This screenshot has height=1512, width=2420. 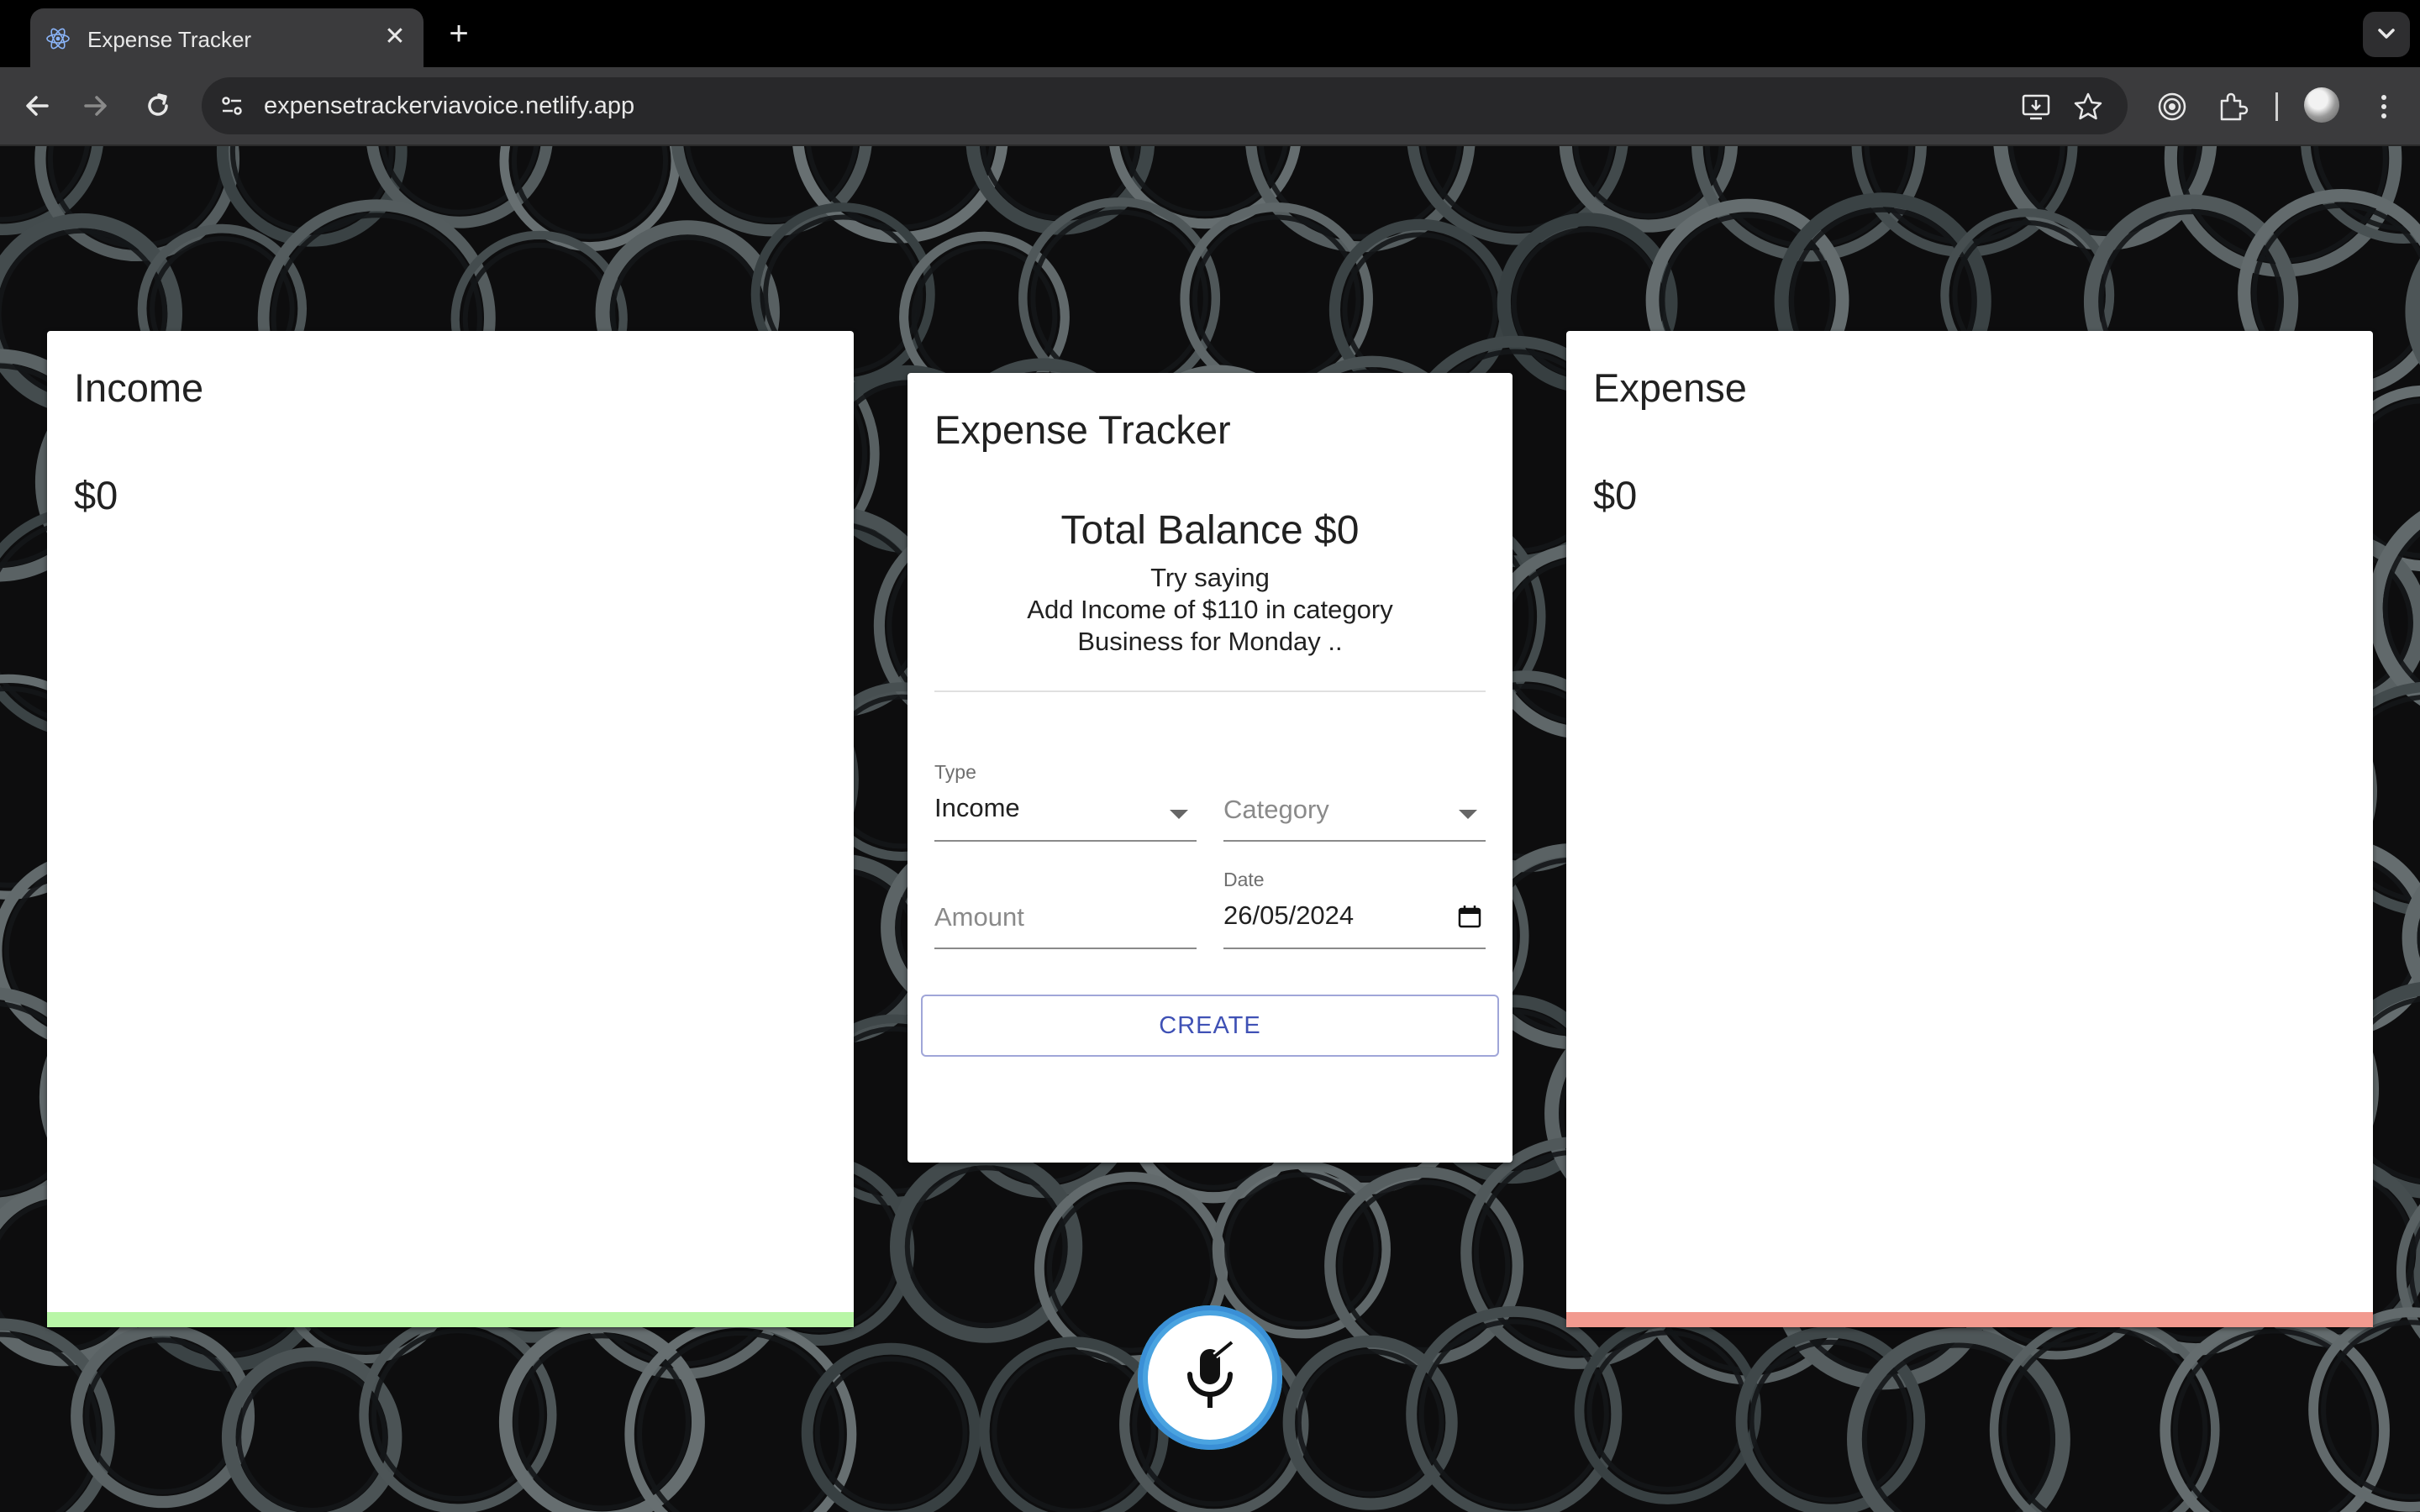 I want to click on hint-line-1: Try saying, so click(x=1210, y=577).